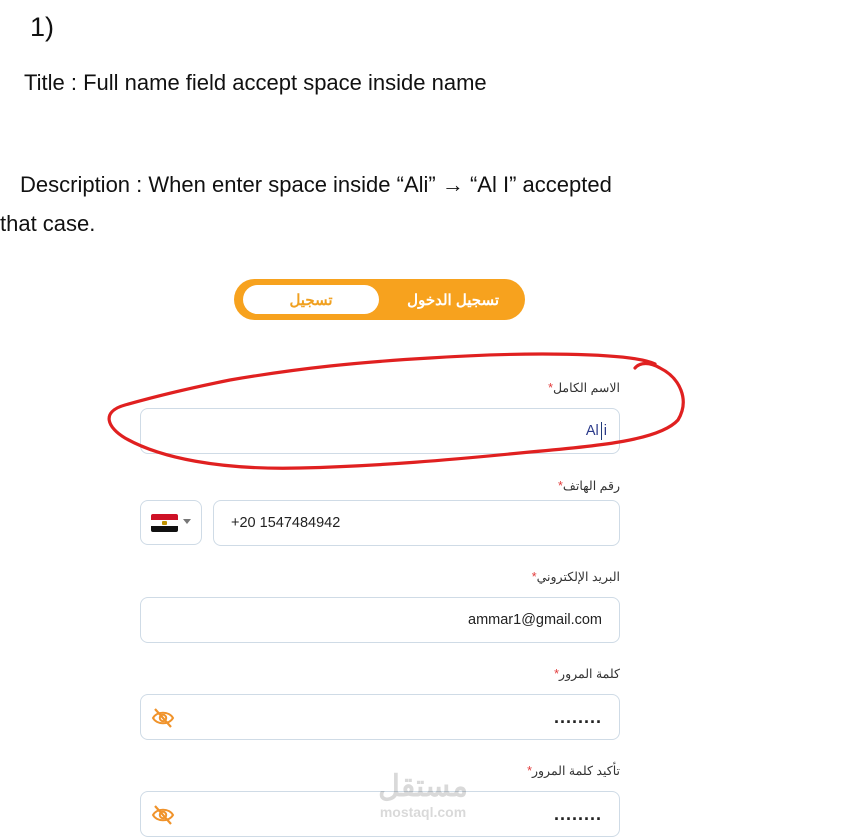 This screenshot has height=839, width=847. Describe the element at coordinates (453, 299) in the screenshot. I see `login-tab: تسجيل الدخول` at that location.